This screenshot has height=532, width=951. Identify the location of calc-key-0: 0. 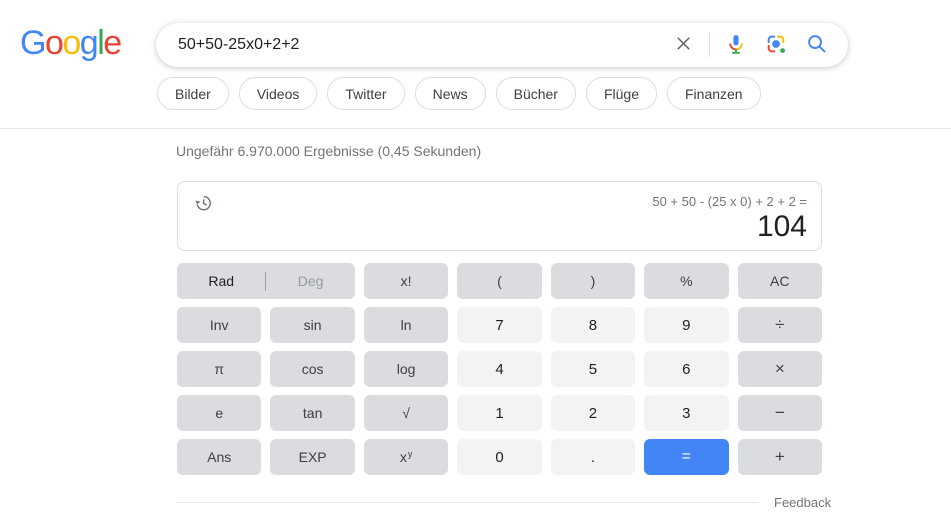
(499, 457).